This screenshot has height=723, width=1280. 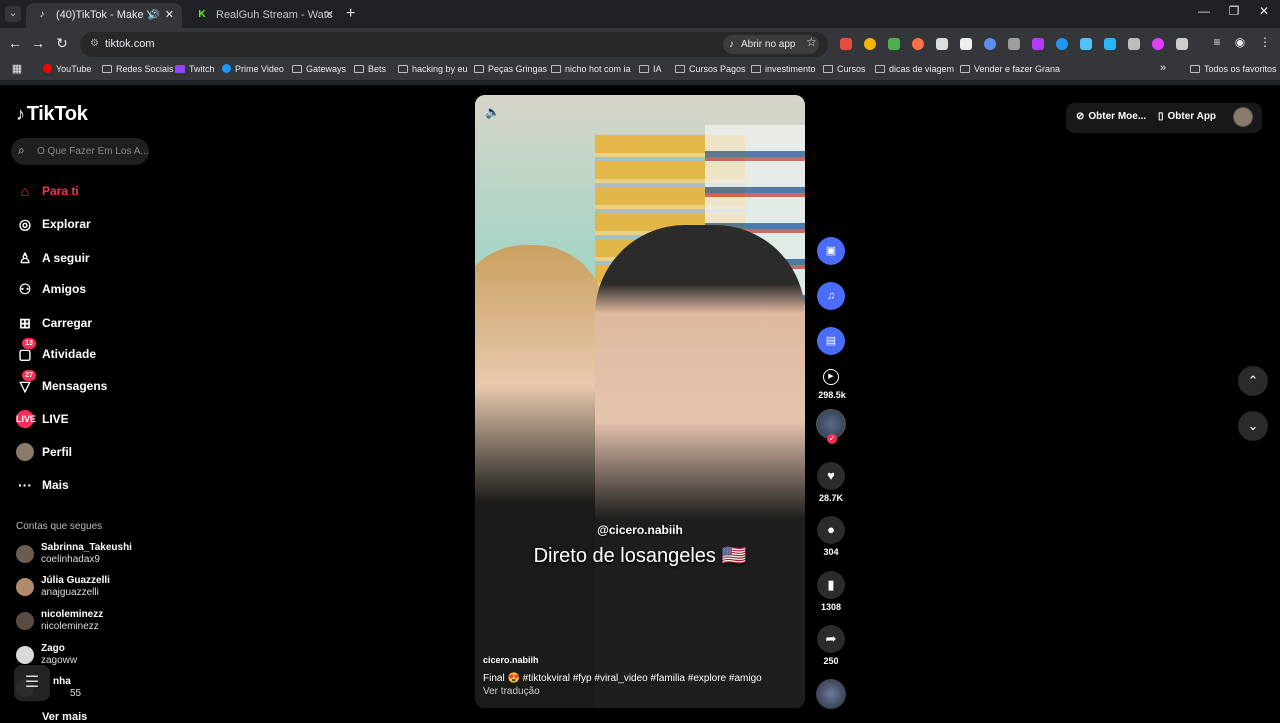 I want to click on bookmark-folder: Peças Gringas, so click(x=510, y=69).